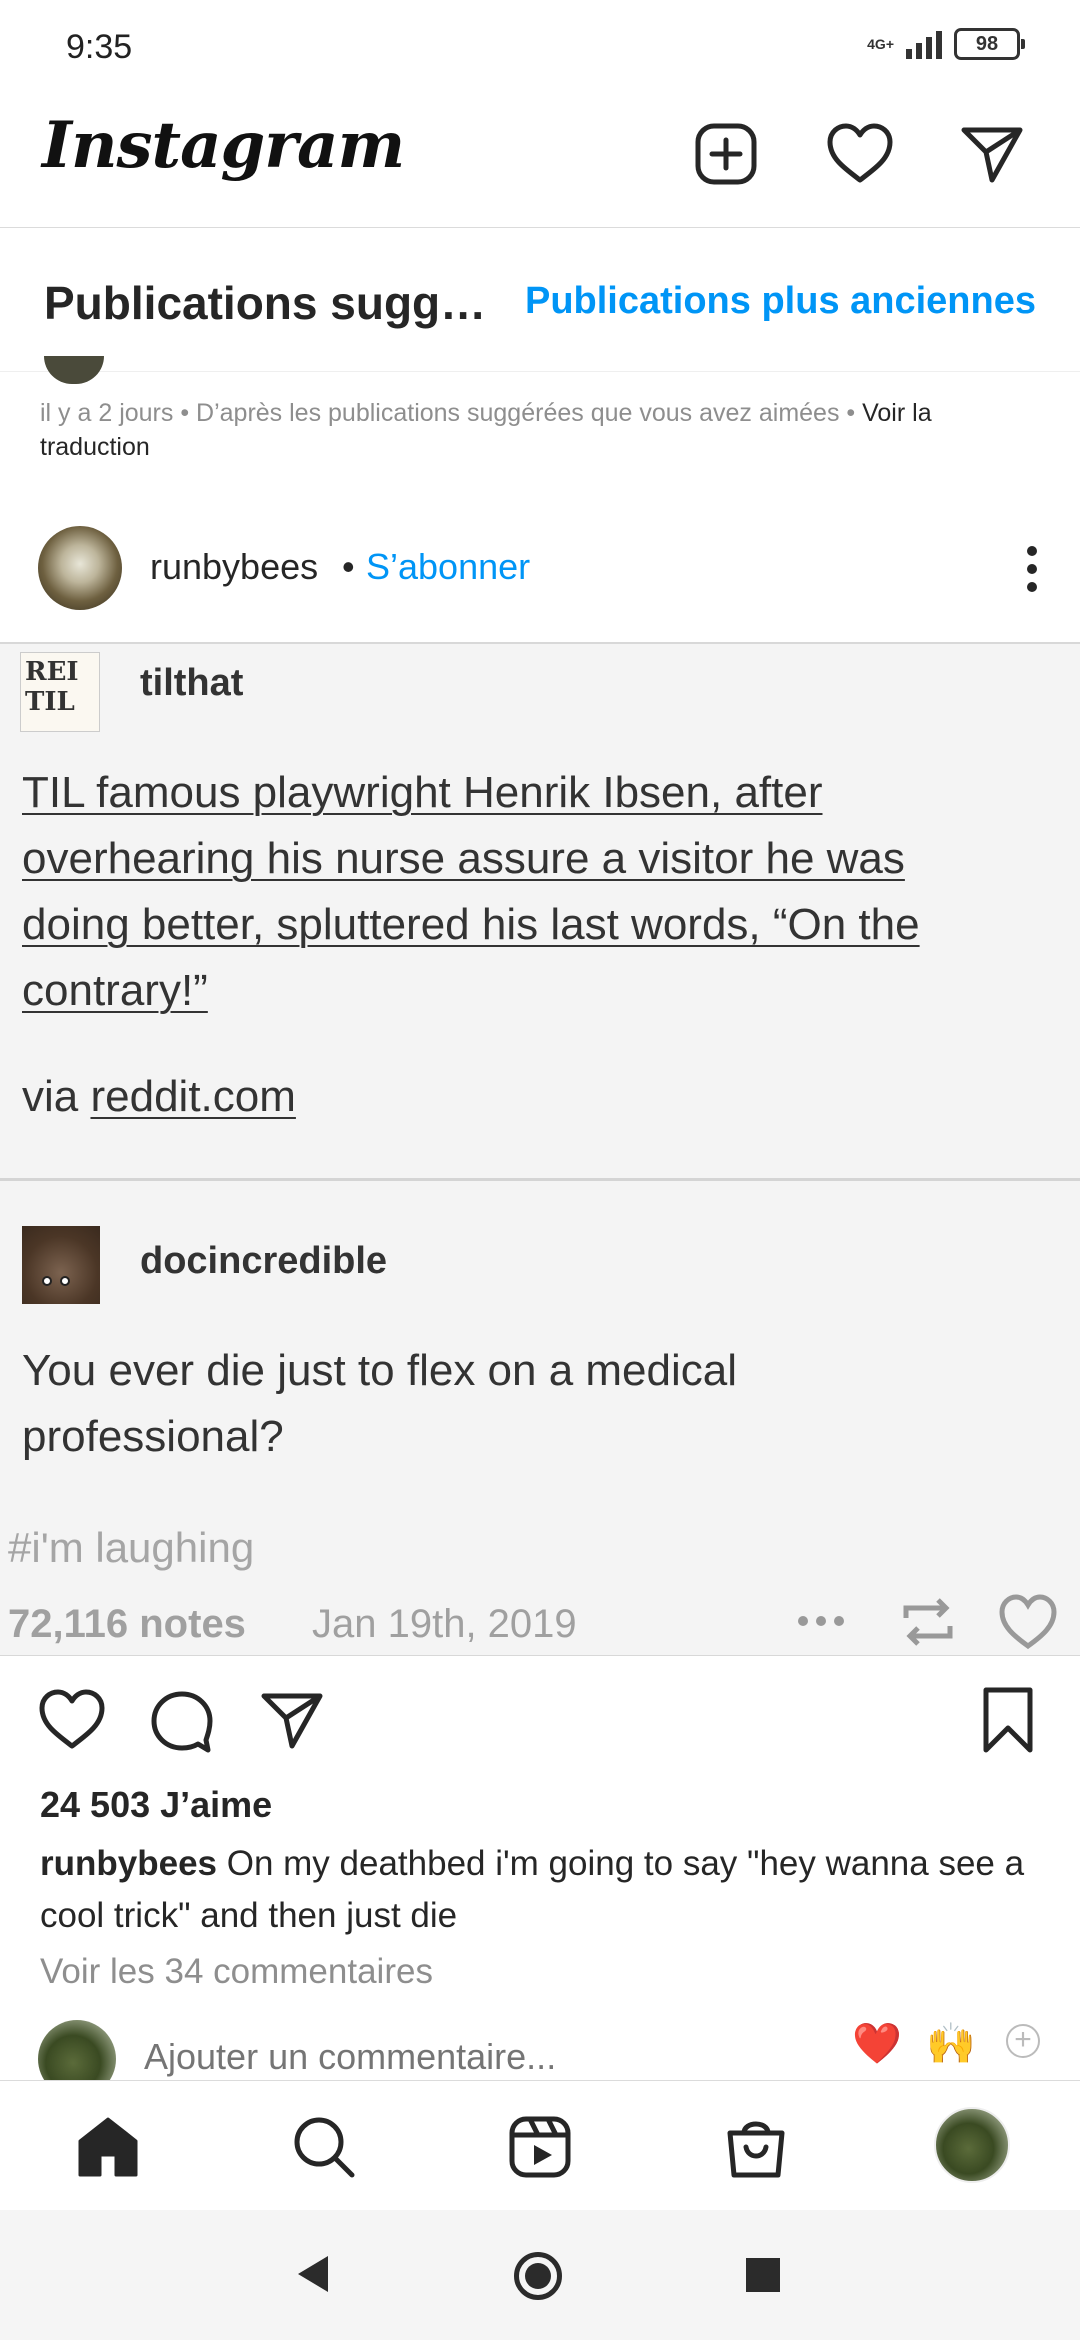 This screenshot has height=2340, width=1080. Describe the element at coordinates (448, 567) in the screenshot. I see `follow-button: S’abonner` at that location.